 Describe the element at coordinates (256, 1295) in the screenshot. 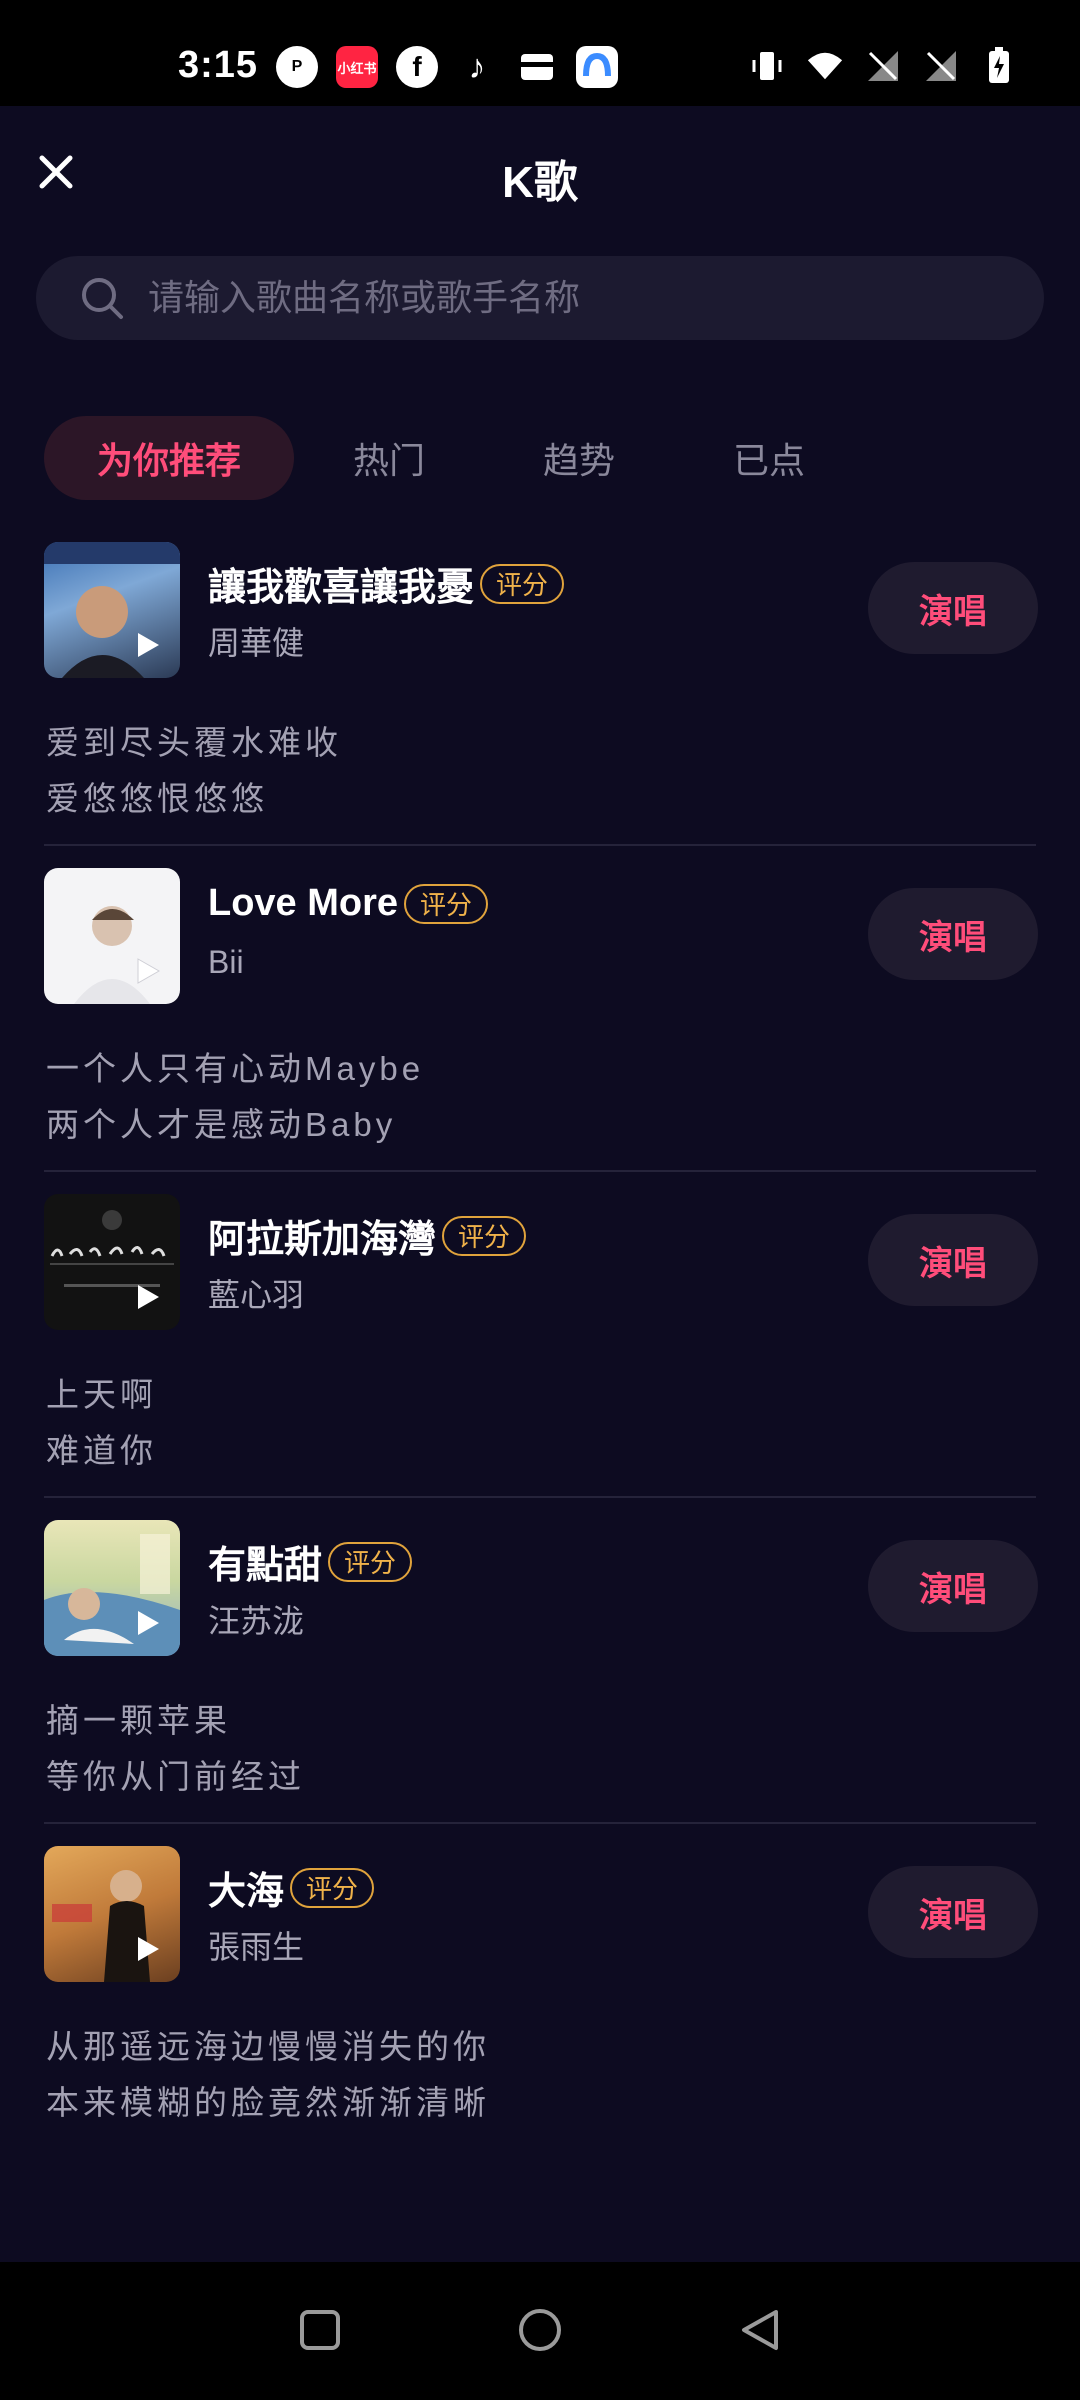

I see `artist-name: 藍心羽` at that location.